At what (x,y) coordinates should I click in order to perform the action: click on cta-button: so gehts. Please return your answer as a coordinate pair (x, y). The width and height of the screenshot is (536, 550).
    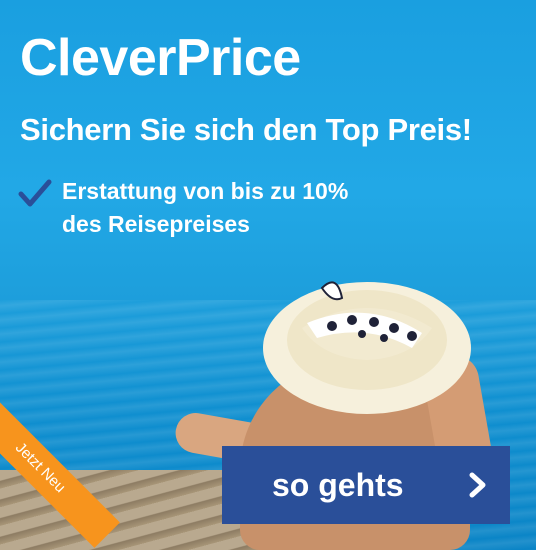
    Looking at the image, I should click on (366, 485).